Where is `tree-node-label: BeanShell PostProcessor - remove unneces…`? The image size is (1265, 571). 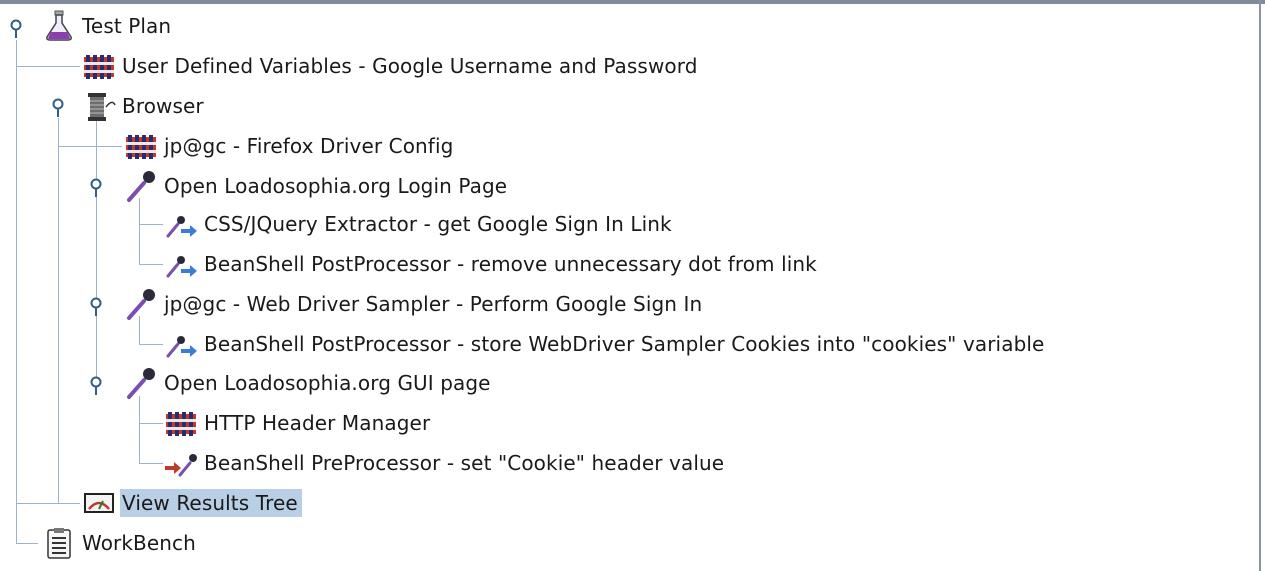 tree-node-label: BeanShell PostProcessor - remove unneces… is located at coordinates (510, 264).